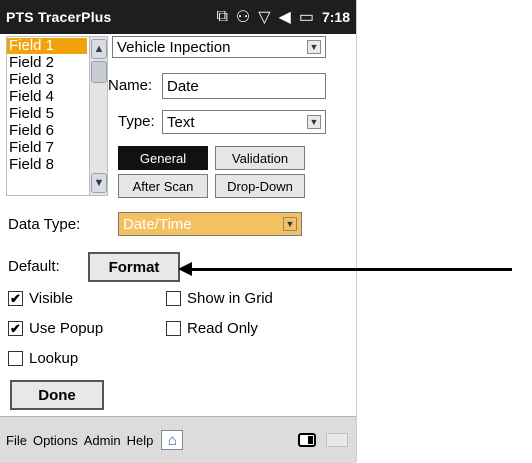 This screenshot has width=532, height=463. I want to click on list-item: Field 6, so click(47, 131).